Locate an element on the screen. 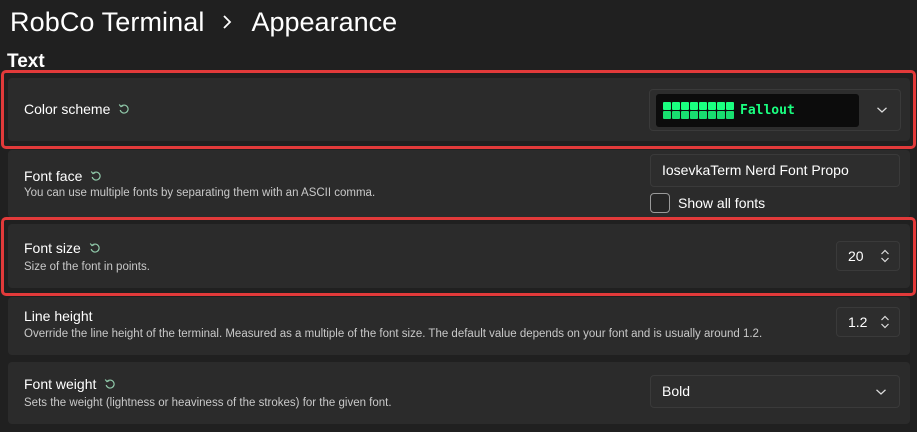 The width and height of the screenshot is (917, 432). font-face-label-group: Font face is located at coordinates (63, 176).